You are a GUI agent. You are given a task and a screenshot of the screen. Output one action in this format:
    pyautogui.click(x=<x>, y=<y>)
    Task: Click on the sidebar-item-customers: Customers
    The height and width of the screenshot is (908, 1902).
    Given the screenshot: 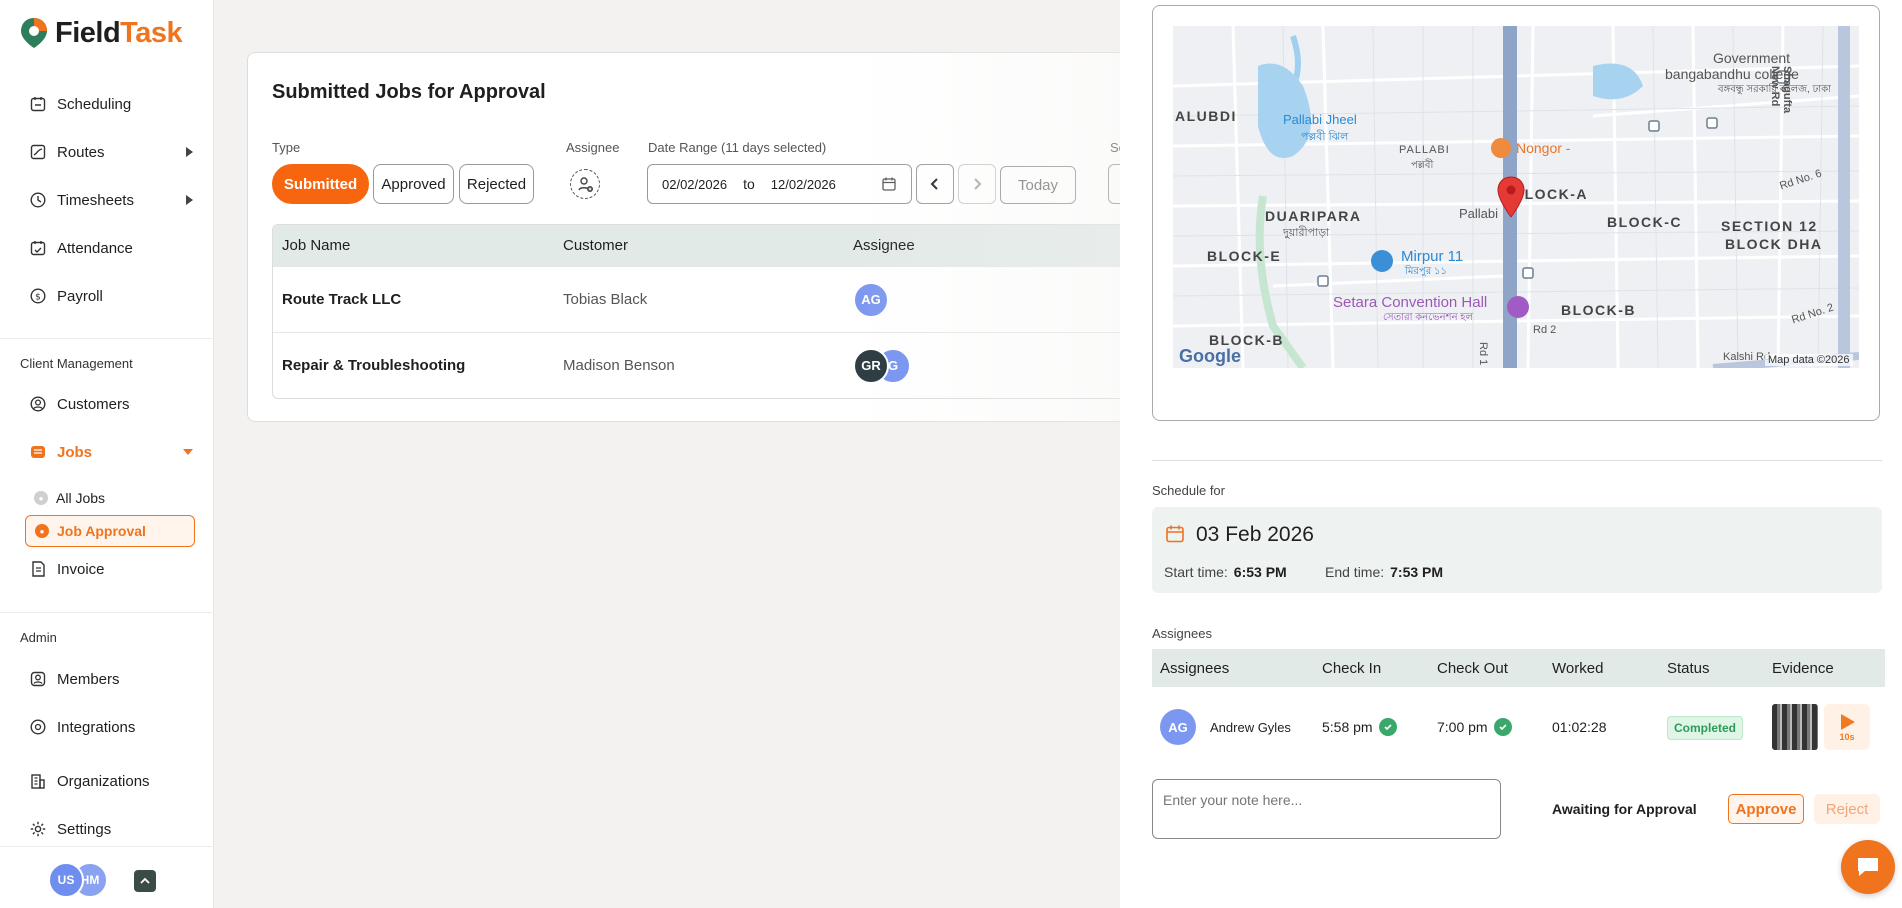 What is the action you would take?
    pyautogui.click(x=111, y=404)
    